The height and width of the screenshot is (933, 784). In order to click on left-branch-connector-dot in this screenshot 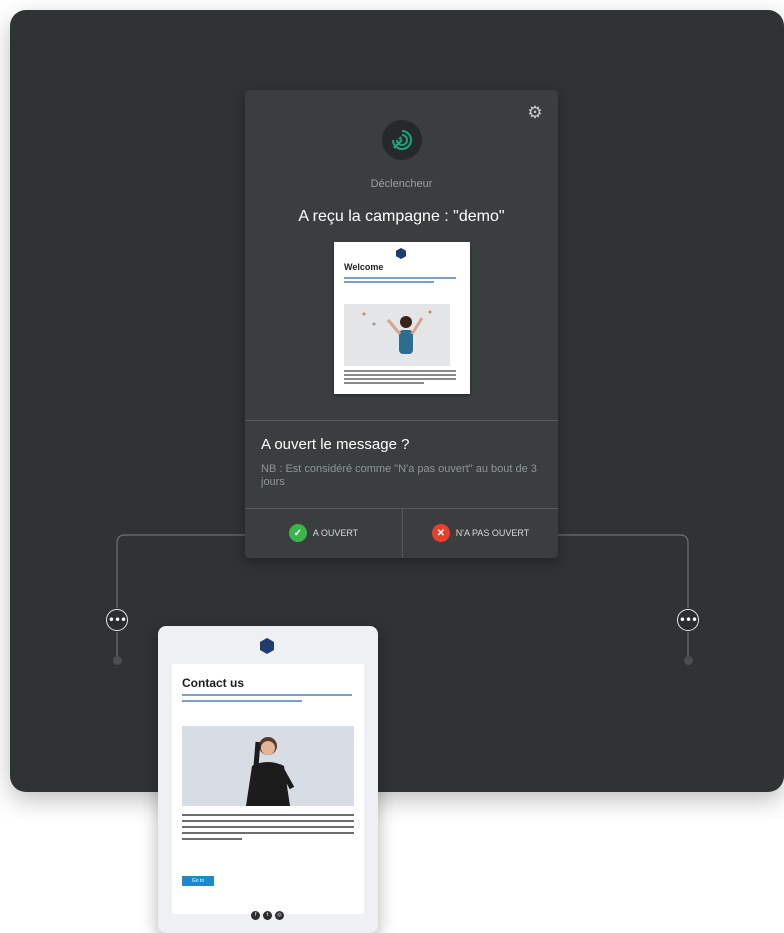, I will do `click(117, 660)`.